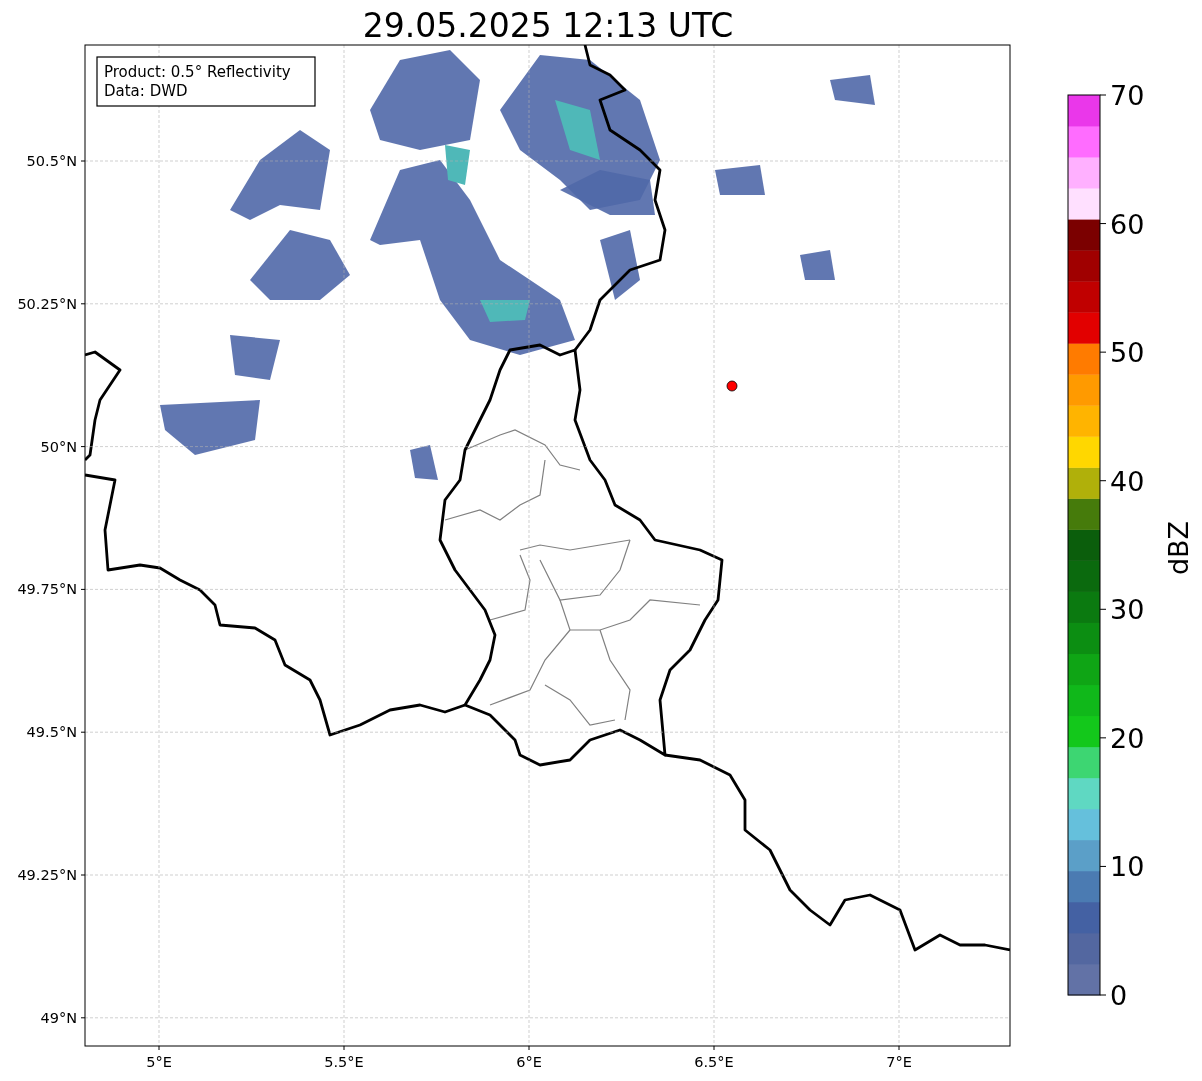 The image size is (1202, 1081). I want to click on colorbar-tick-label: 30, so click(1127, 610).